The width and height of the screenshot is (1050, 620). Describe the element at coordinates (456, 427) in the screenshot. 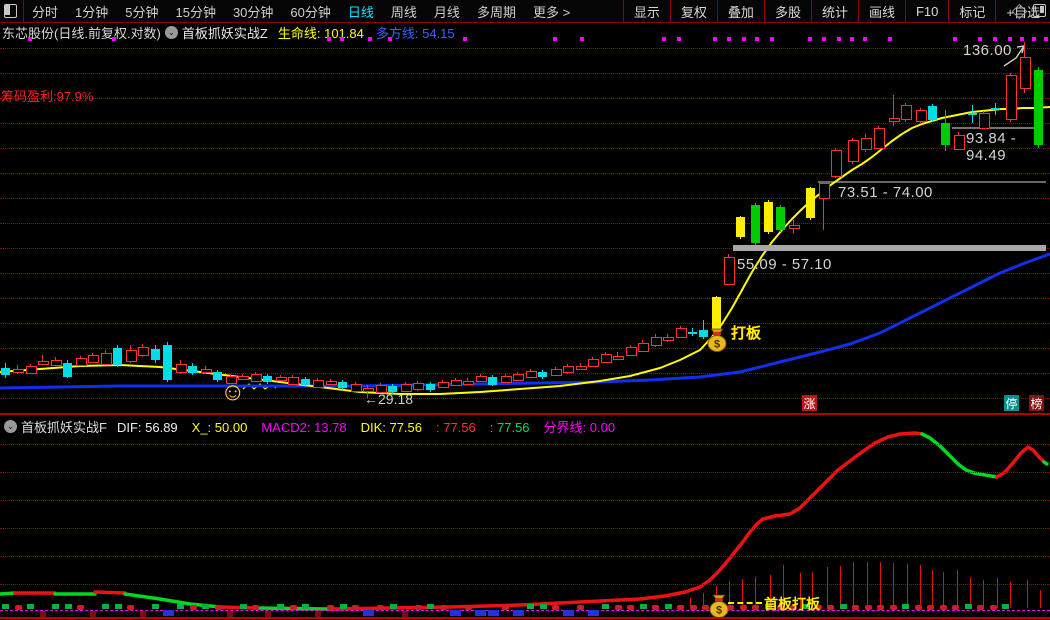

I see `indicator-field: : 77.56` at that location.